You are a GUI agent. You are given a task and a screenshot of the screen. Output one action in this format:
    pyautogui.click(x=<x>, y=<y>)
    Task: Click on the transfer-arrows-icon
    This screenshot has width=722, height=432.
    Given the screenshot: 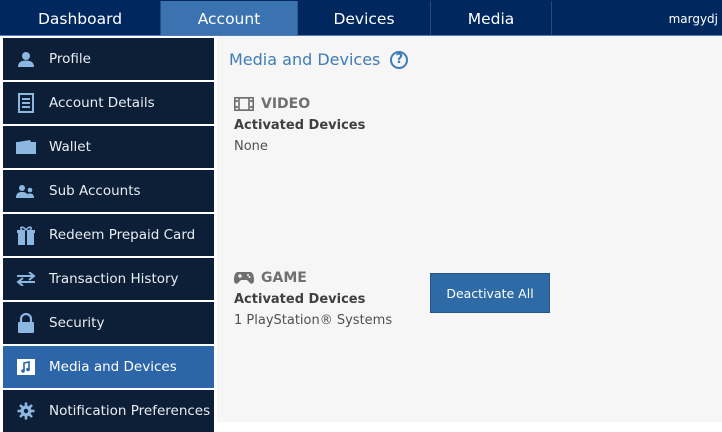 What is the action you would take?
    pyautogui.click(x=26, y=279)
    